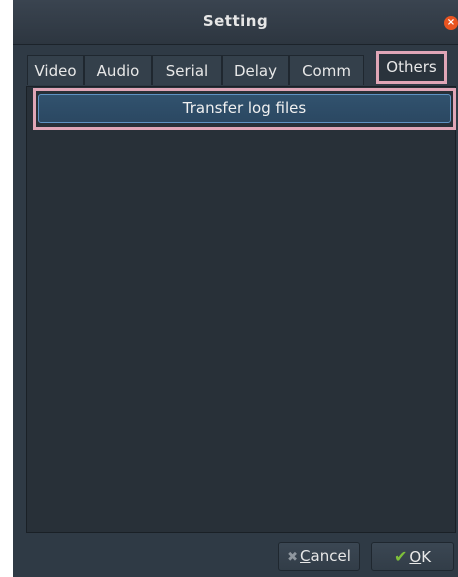  I want to click on x-icon: ✖, so click(293, 557).